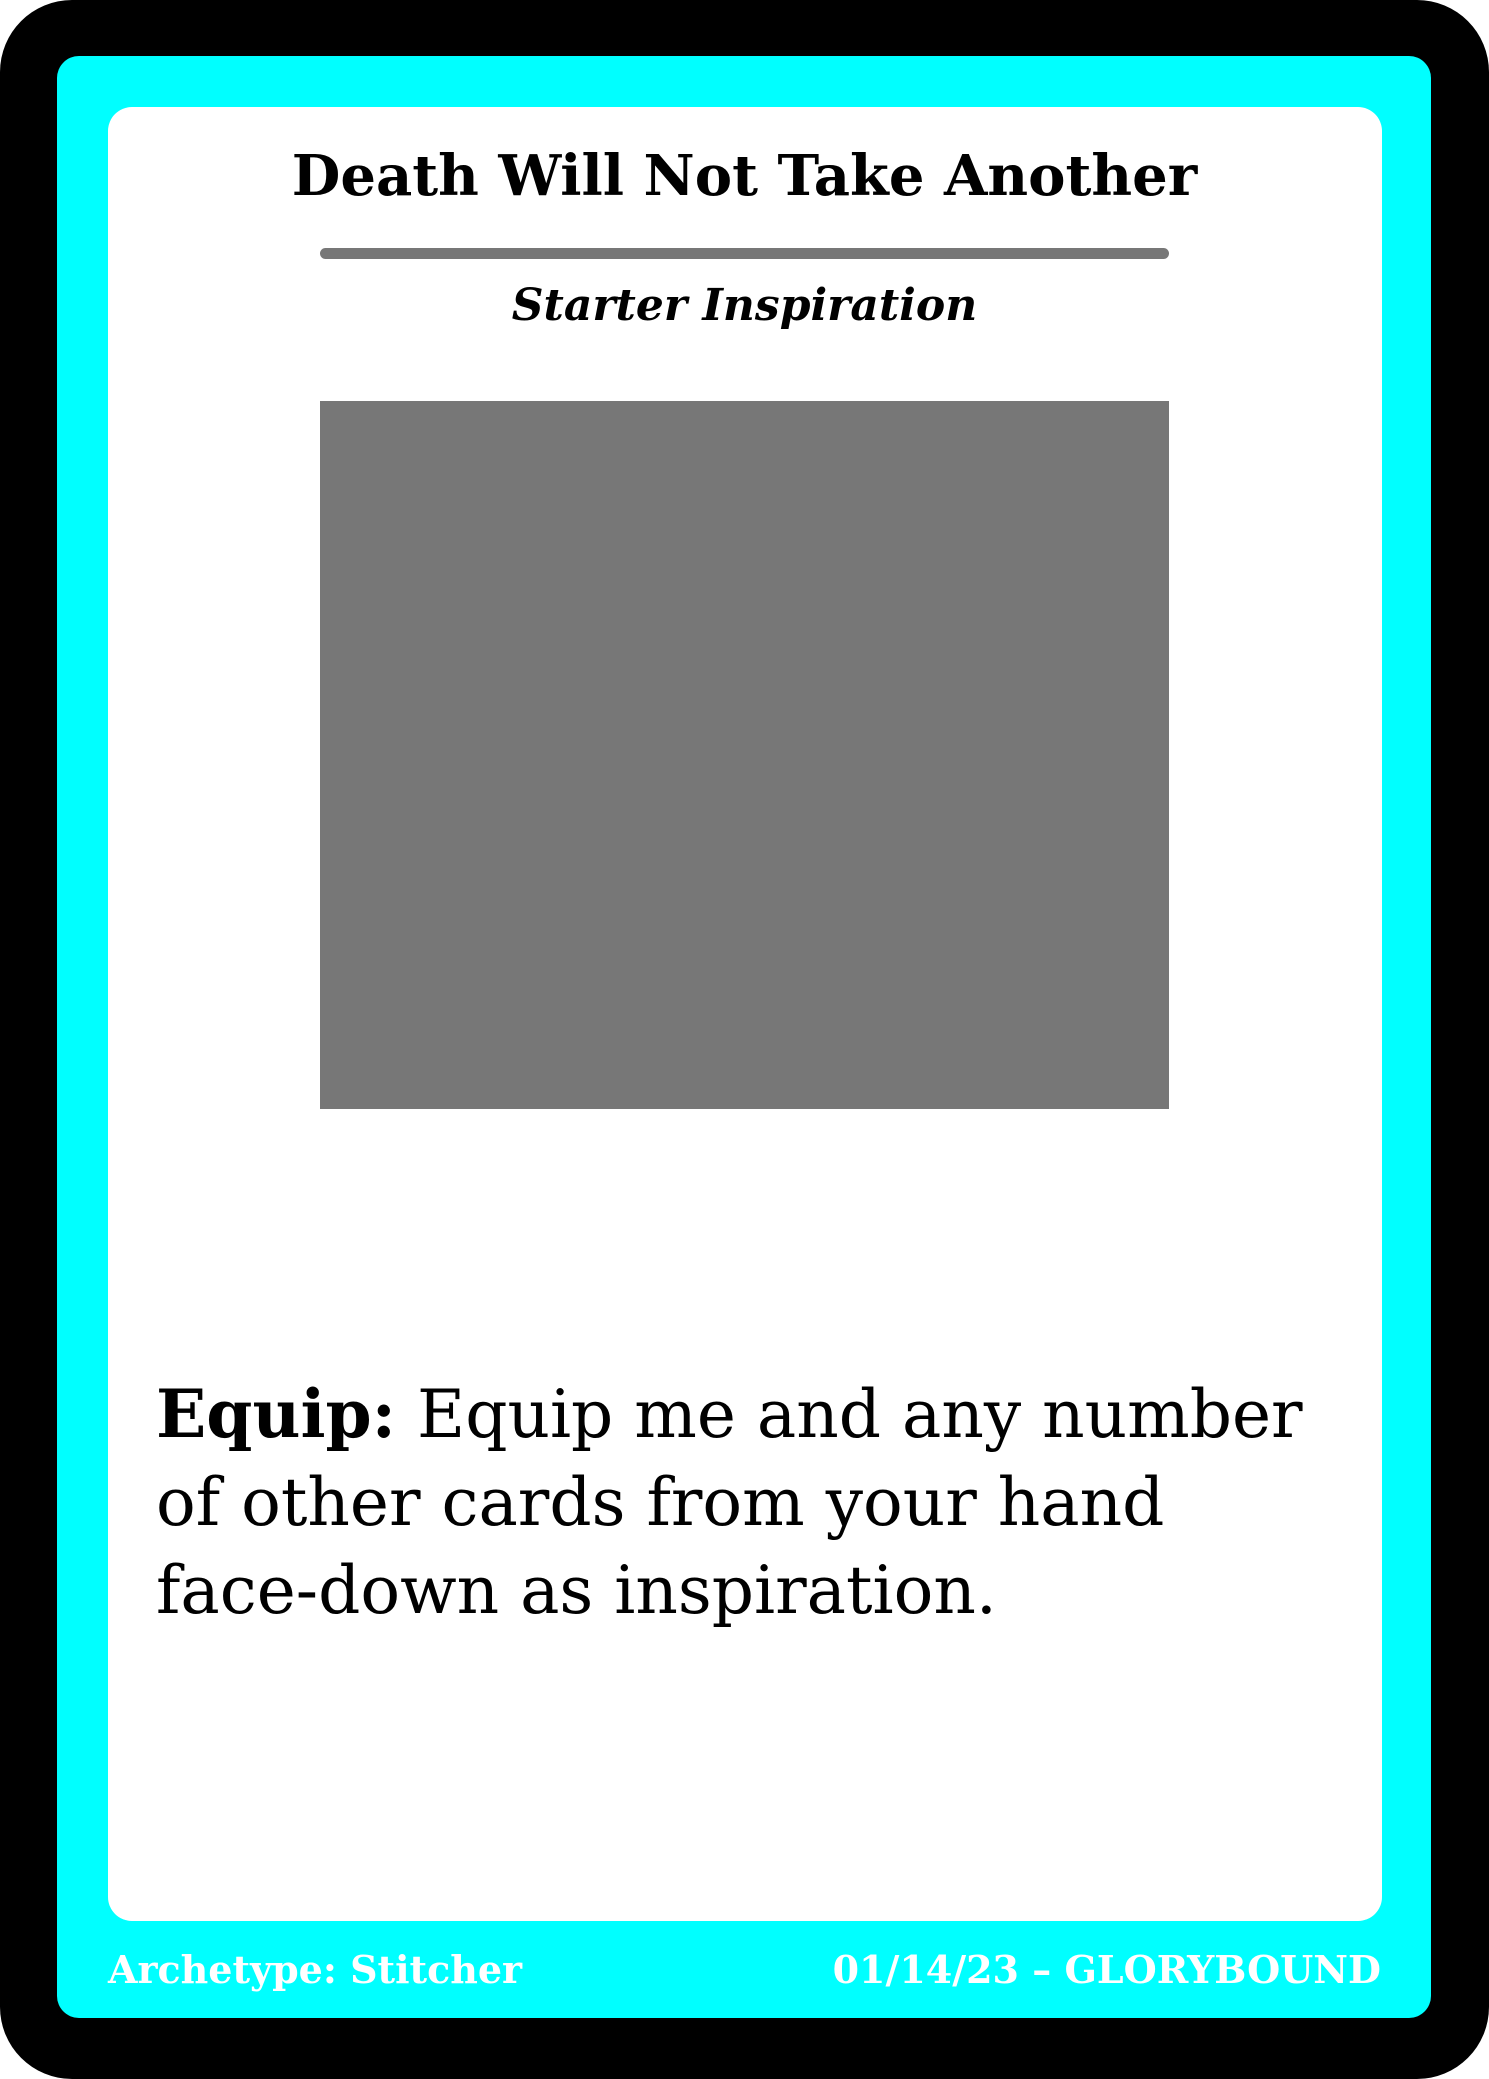 The image size is (1489, 2079). What do you see at coordinates (744, 305) in the screenshot?
I see `card-type-line: Starter Inspiration` at bounding box center [744, 305].